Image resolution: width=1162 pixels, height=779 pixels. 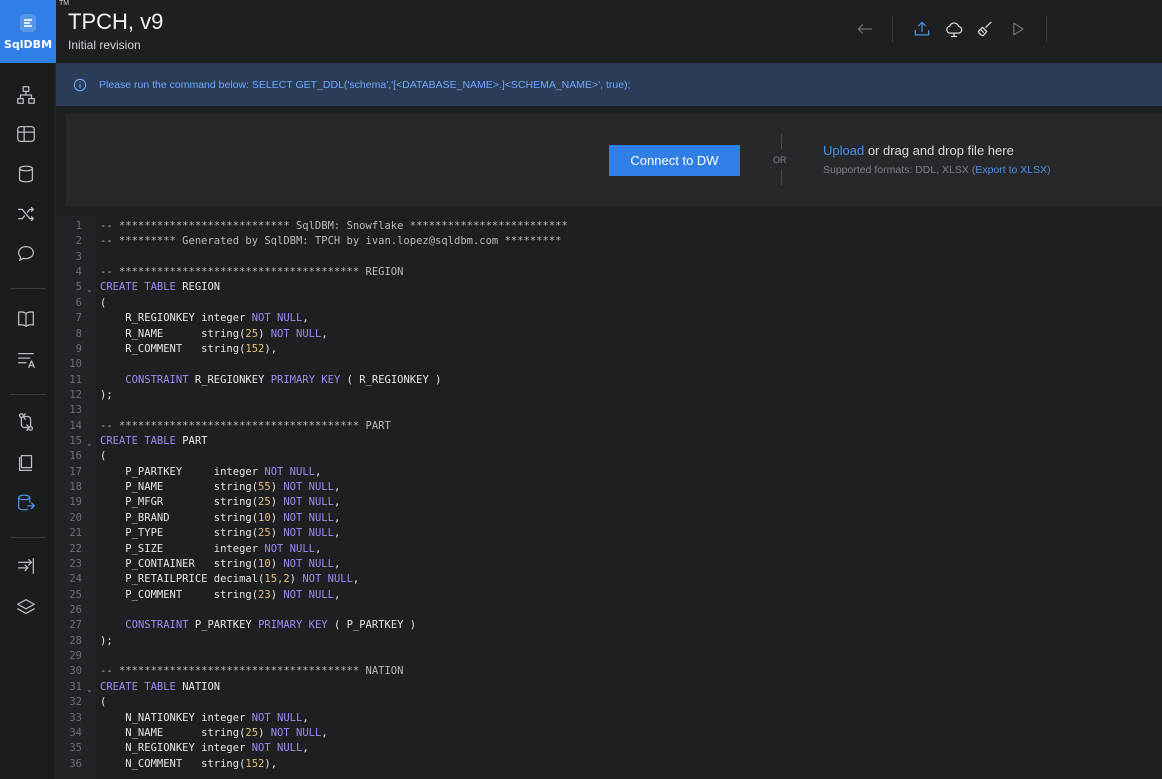 What do you see at coordinates (26, 174) in the screenshot?
I see `database-icon` at bounding box center [26, 174].